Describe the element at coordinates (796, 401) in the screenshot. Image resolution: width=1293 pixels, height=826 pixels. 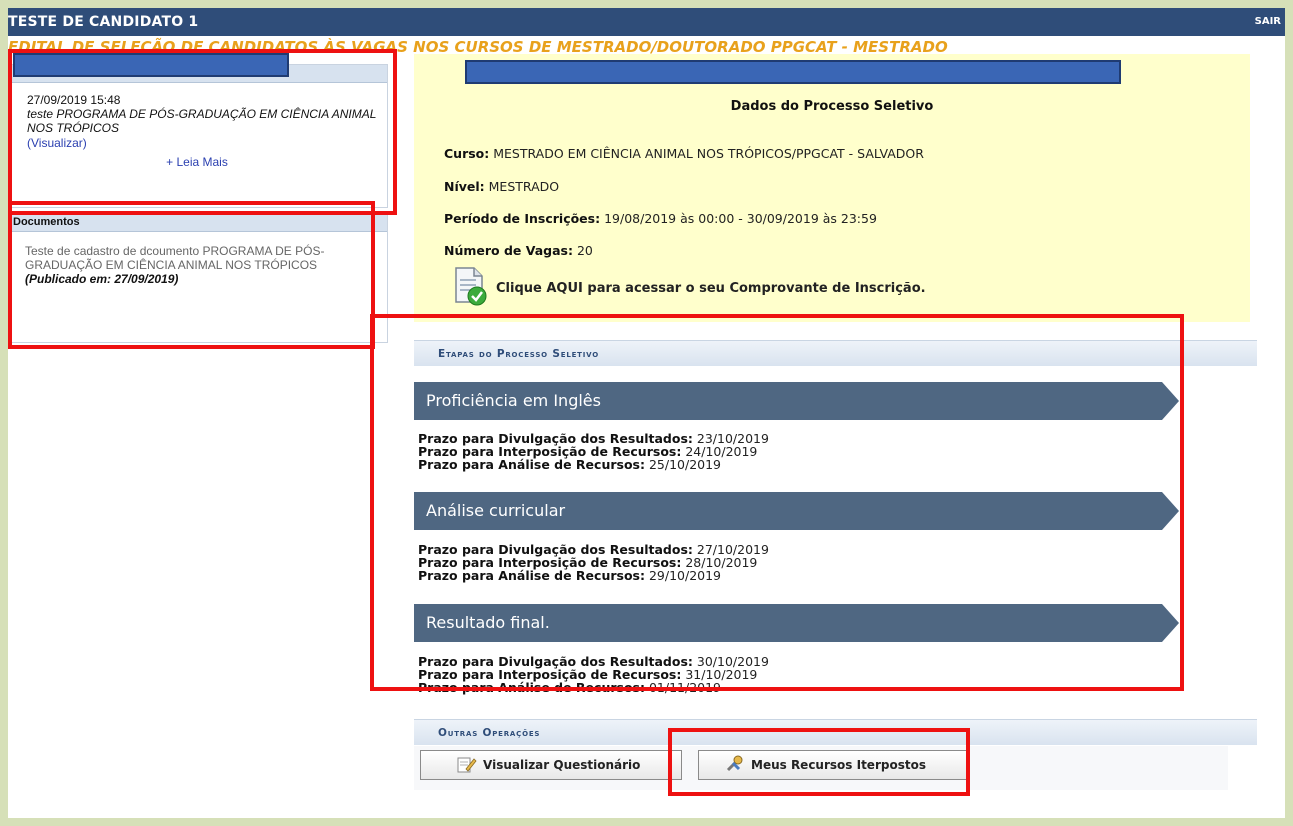
I see `stage-banner: Proficiência em Inglês` at that location.